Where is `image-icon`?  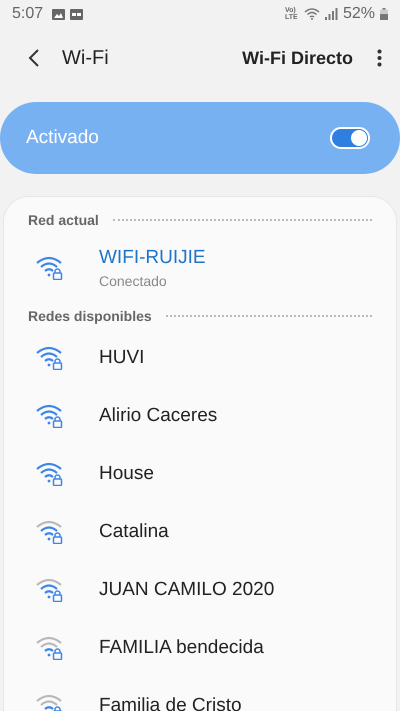
image-icon is located at coordinates (59, 14).